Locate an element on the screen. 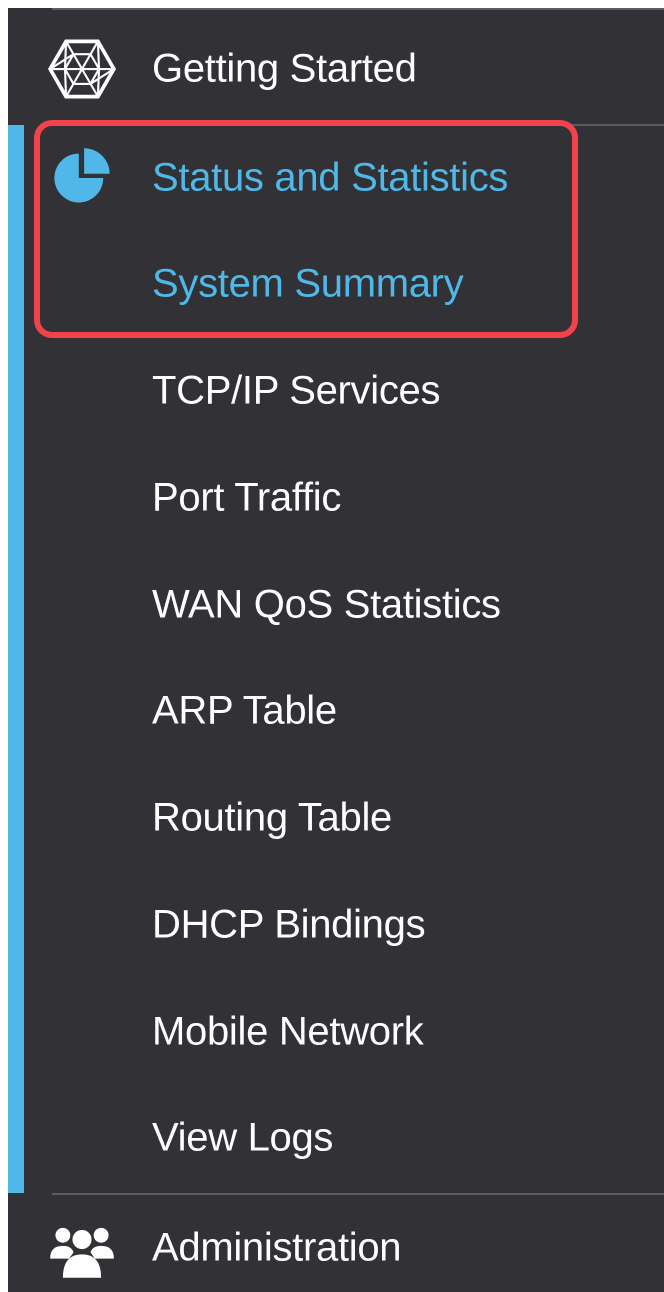 This screenshot has height=1292, width=664. sub-item-system-summary: System Summary is located at coordinates (336, 284).